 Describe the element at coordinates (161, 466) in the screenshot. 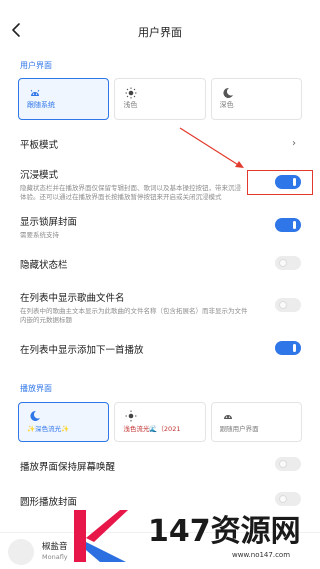

I see `keep-screen-on-row: 播放界面保持屏幕唤醒` at that location.